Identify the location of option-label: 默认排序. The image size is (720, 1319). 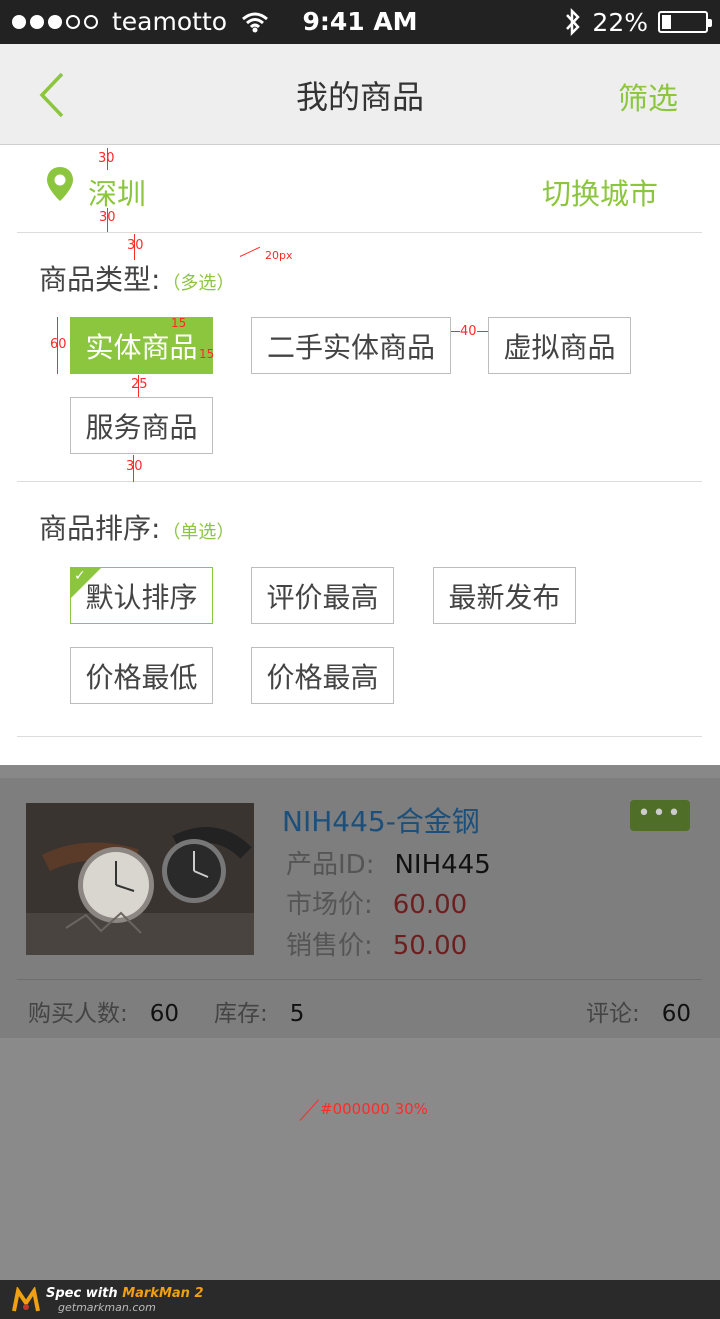
(141, 597).